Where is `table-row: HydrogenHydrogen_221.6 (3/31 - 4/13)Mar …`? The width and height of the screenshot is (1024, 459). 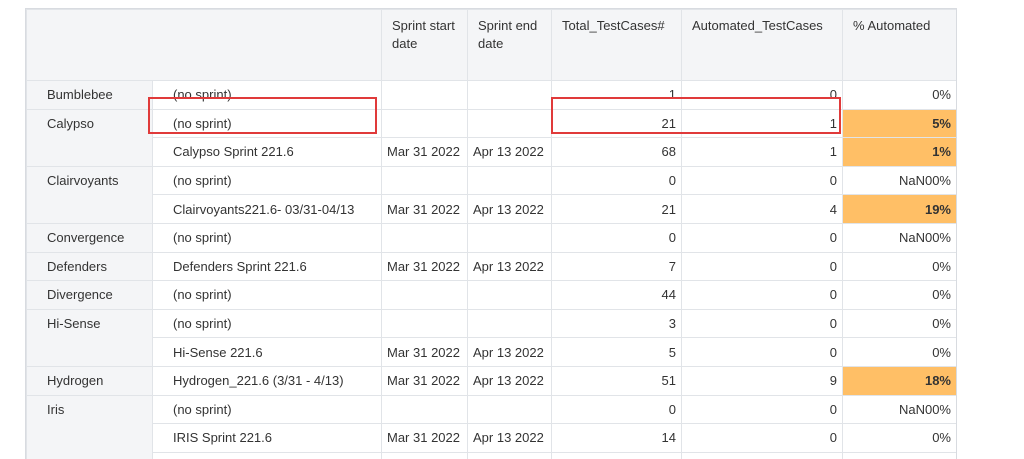 table-row: HydrogenHydrogen_221.6 (3/31 - 4/13)Mar … is located at coordinates (492, 380).